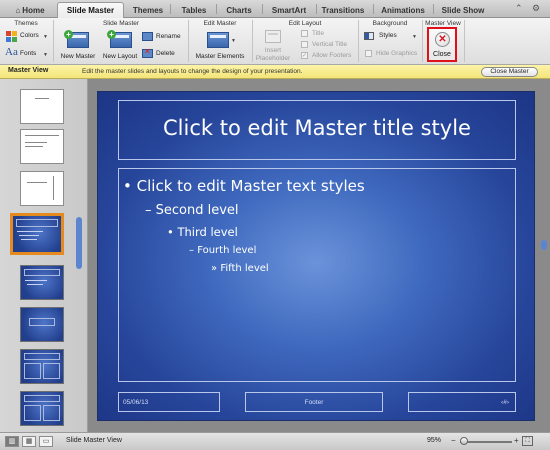 Image resolution: width=550 pixels, height=450 pixels. I want to click on group-title-slide-master: Slide Master, so click(121, 23).